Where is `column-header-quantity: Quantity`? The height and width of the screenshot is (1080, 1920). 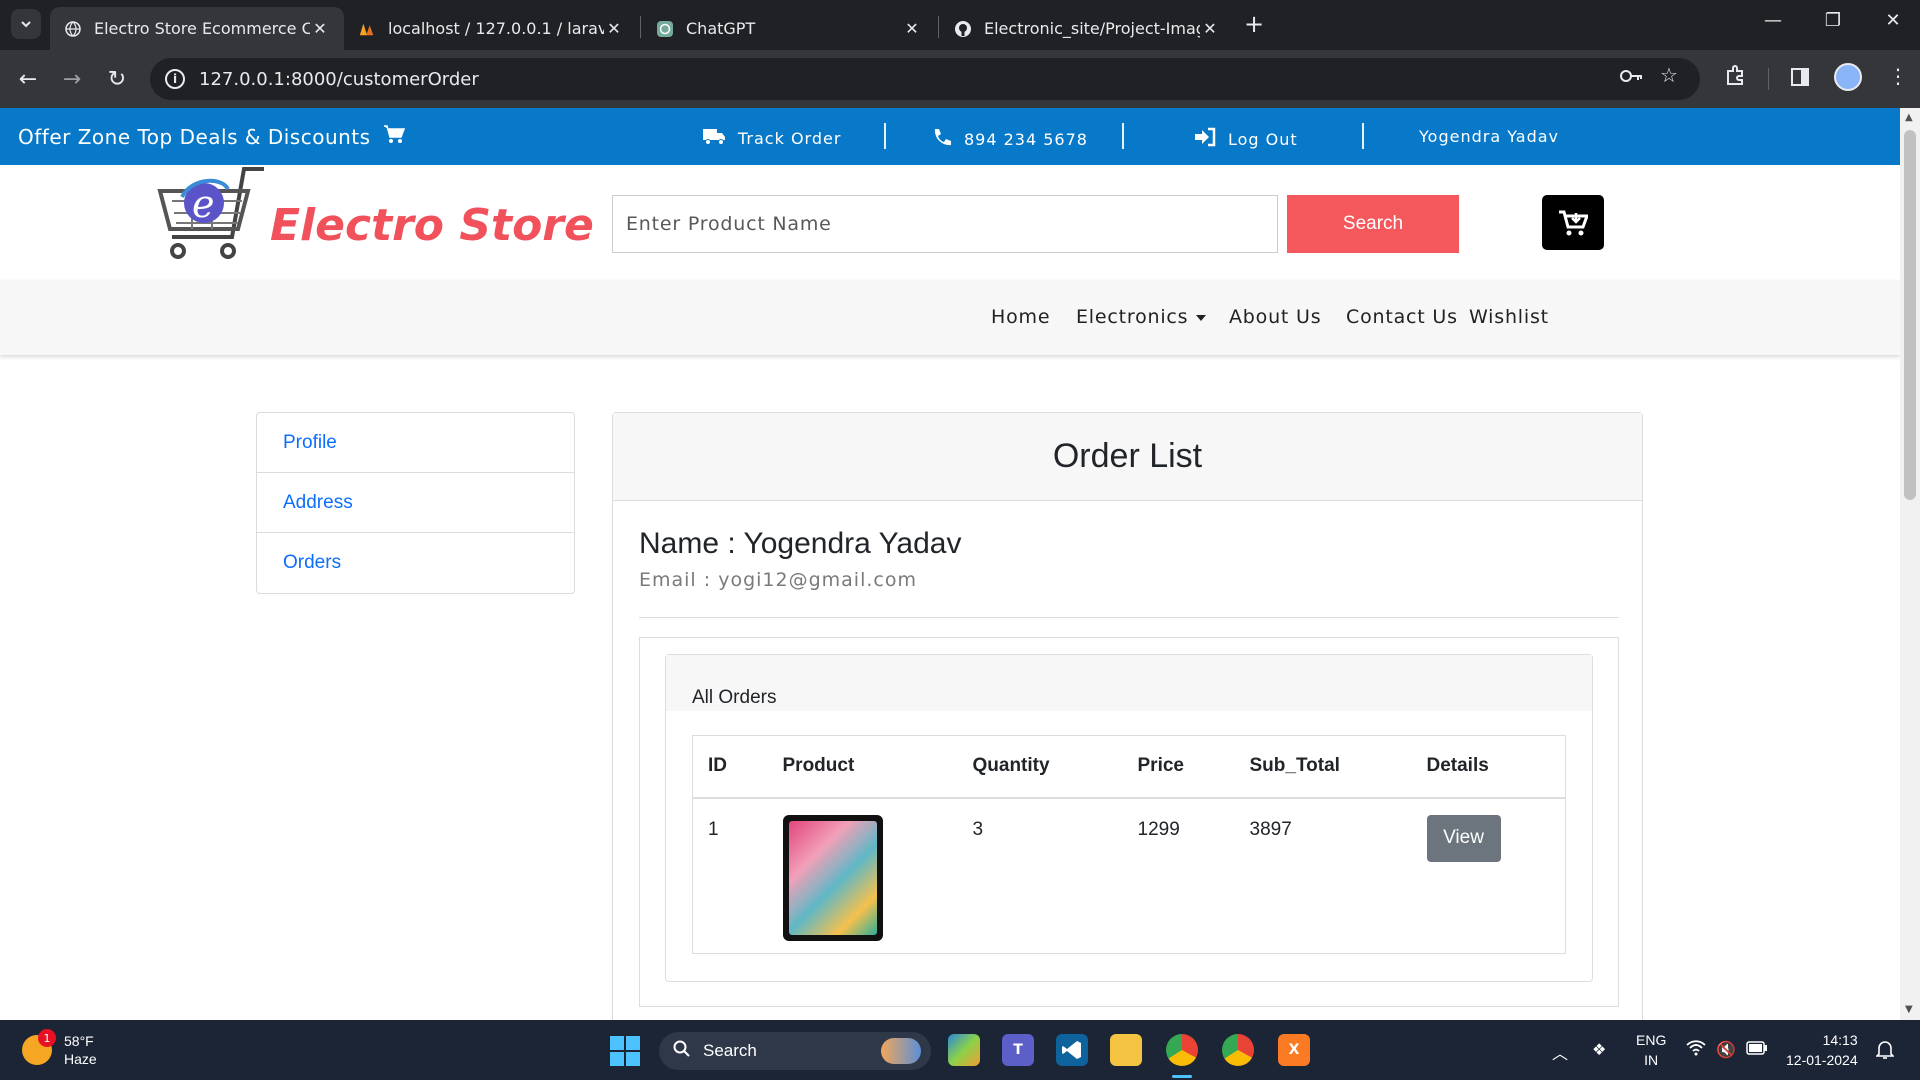
column-header-quantity: Quantity is located at coordinates (1040, 767).